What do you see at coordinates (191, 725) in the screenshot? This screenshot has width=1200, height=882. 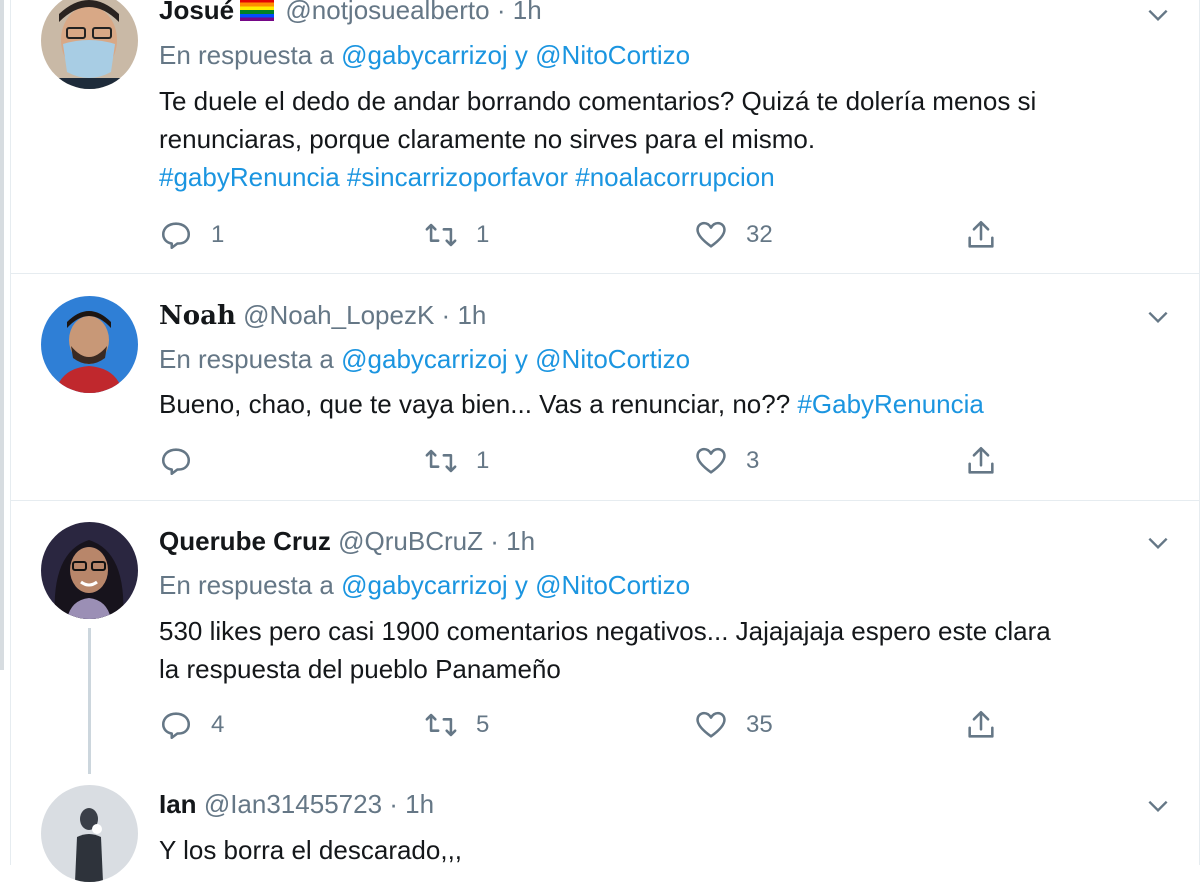 I see `reply-button: 4` at bounding box center [191, 725].